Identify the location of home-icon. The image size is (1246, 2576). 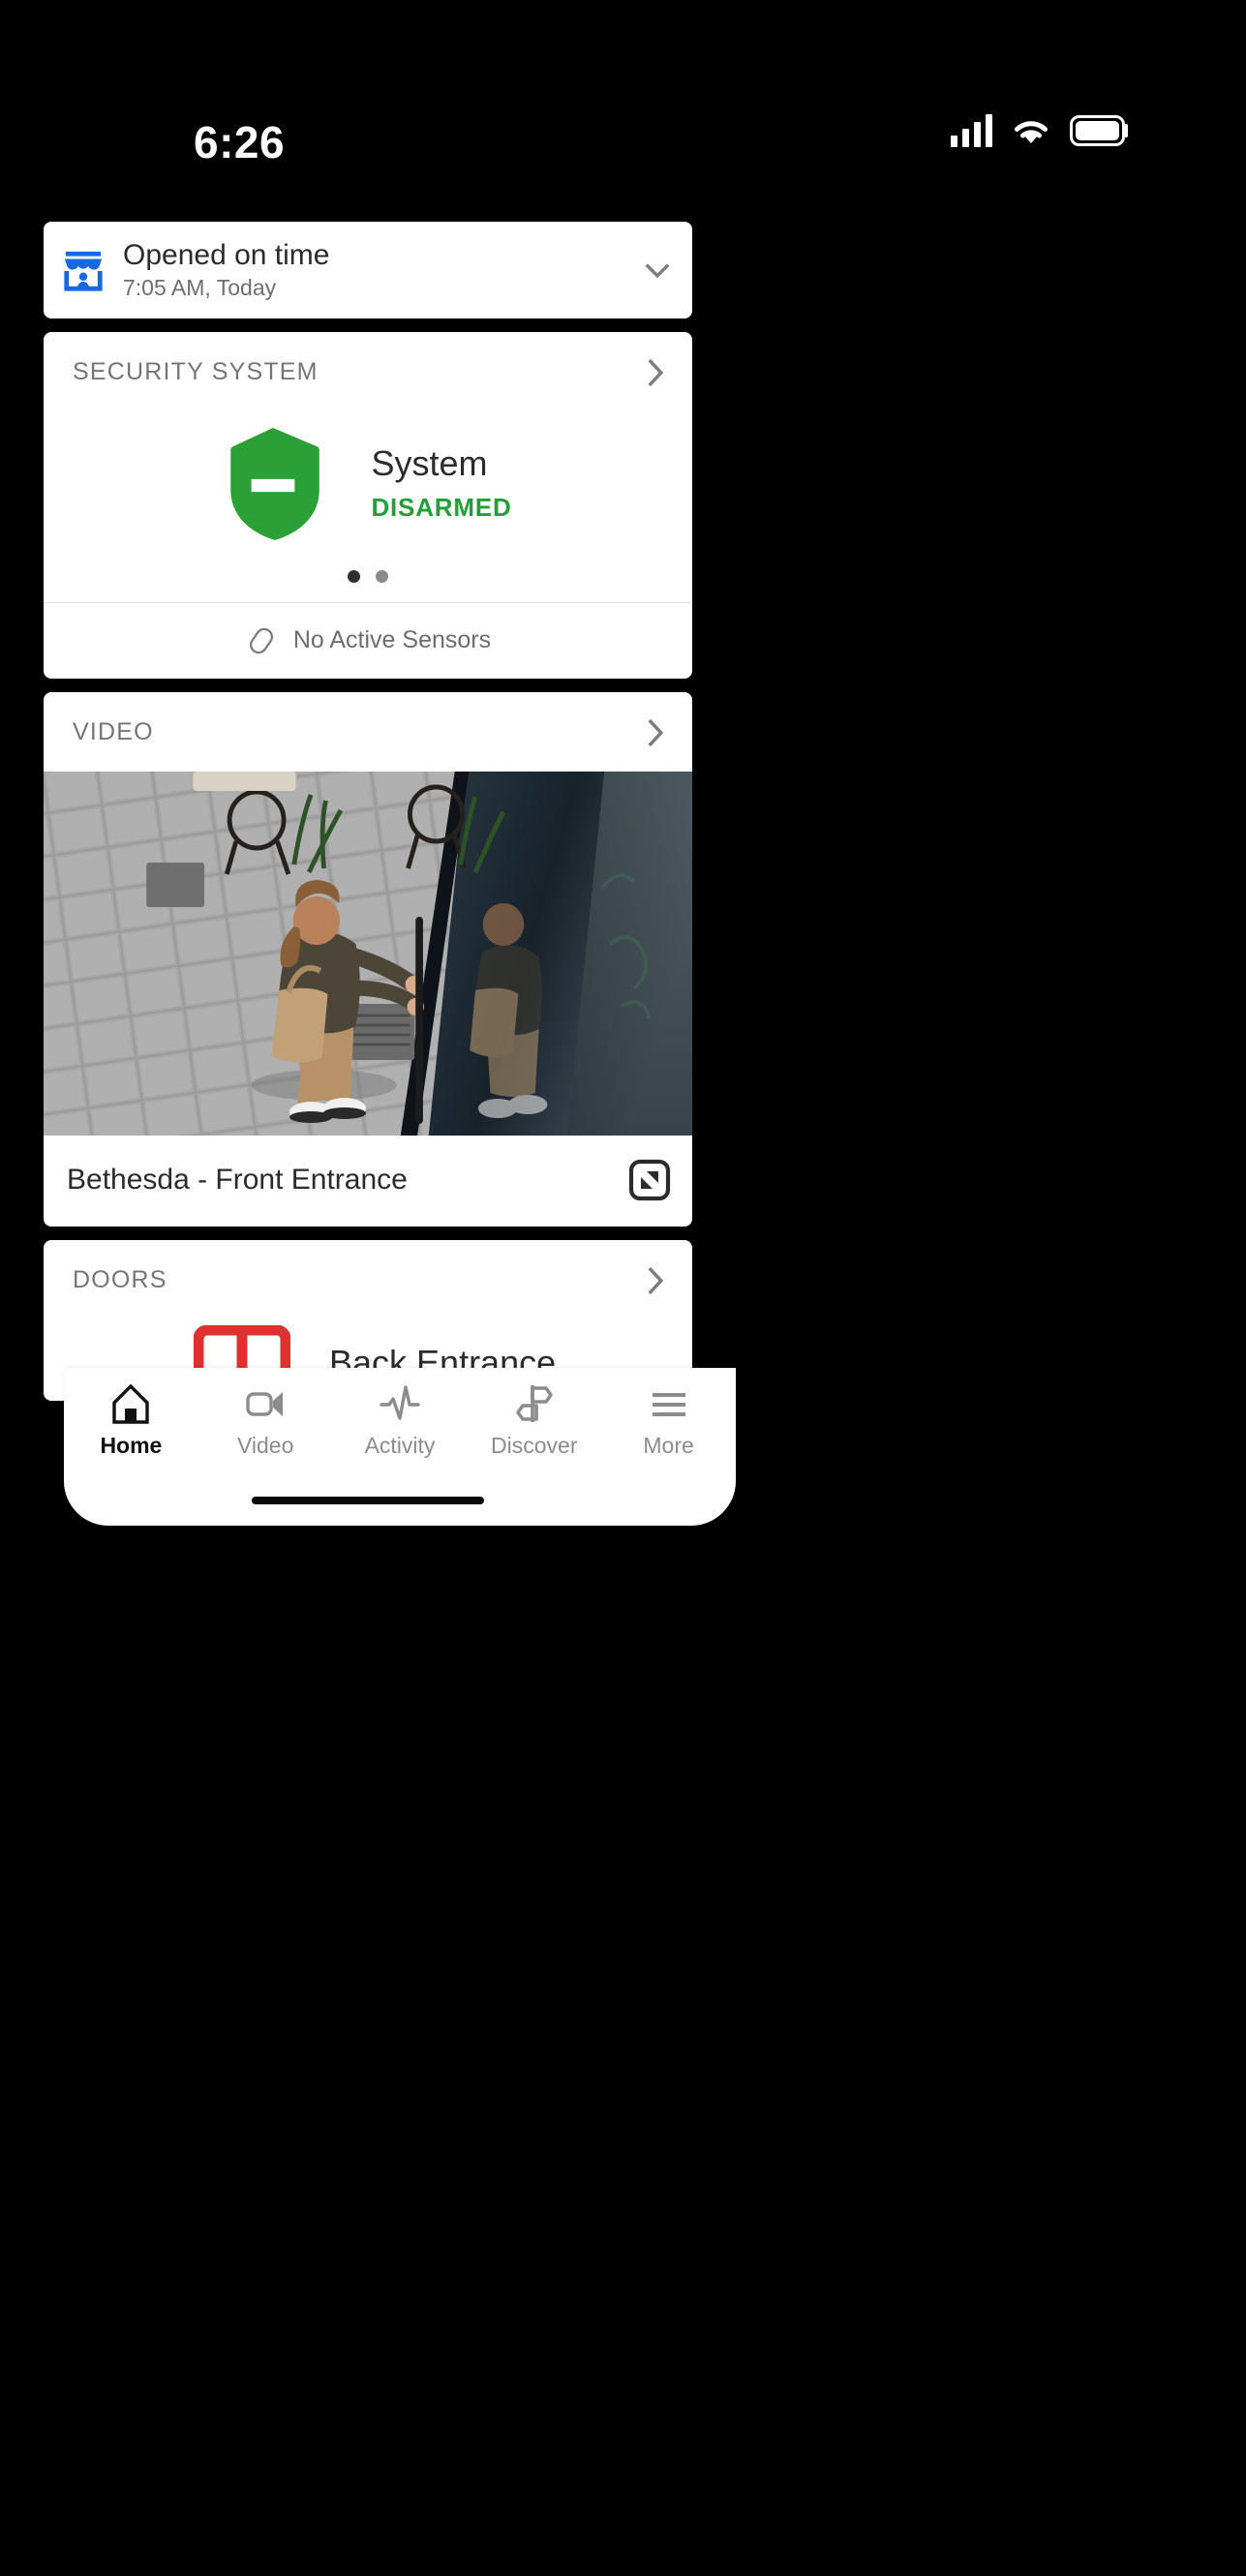
(130, 1403).